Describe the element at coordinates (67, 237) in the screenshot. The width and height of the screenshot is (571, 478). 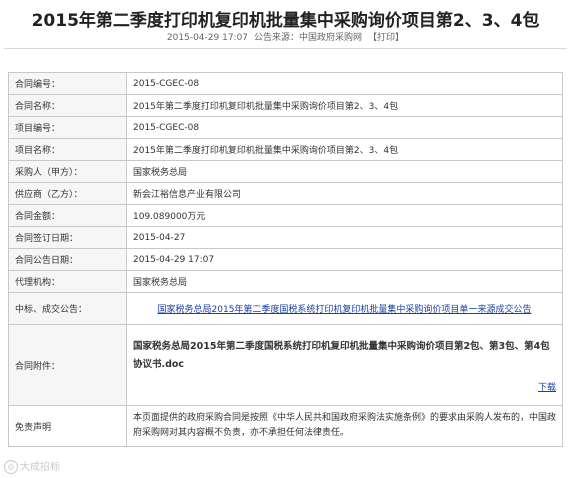
I see `sign-date-label: 合同签订日期：` at that location.